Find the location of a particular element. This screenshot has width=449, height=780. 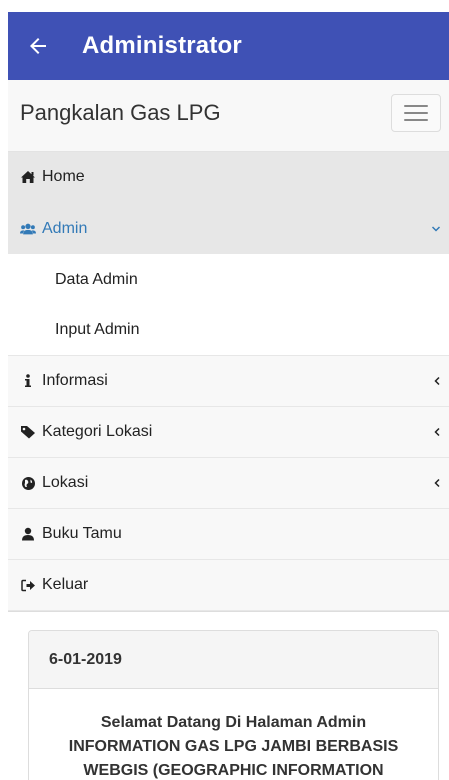

menu-item-label: Lokasi is located at coordinates (65, 482).